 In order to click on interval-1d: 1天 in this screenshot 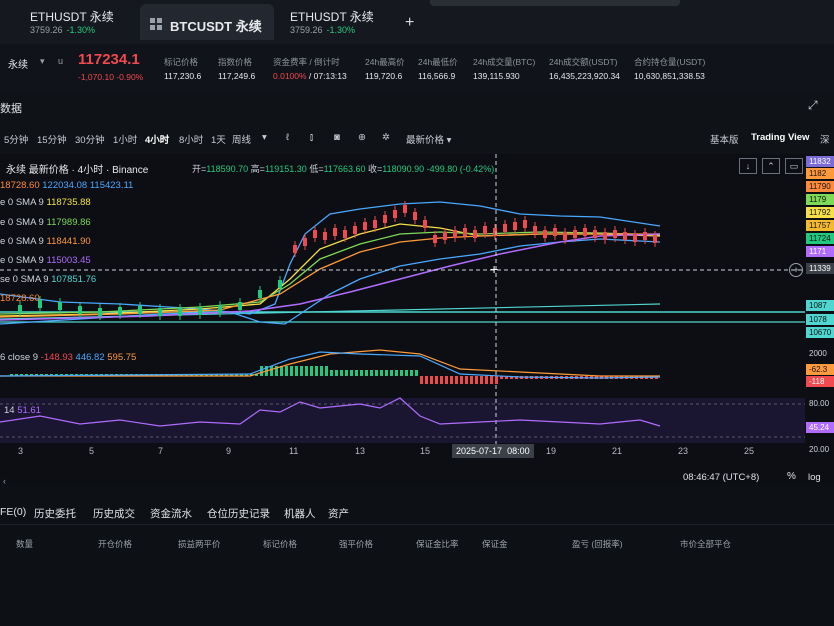, I will do `click(218, 139)`.